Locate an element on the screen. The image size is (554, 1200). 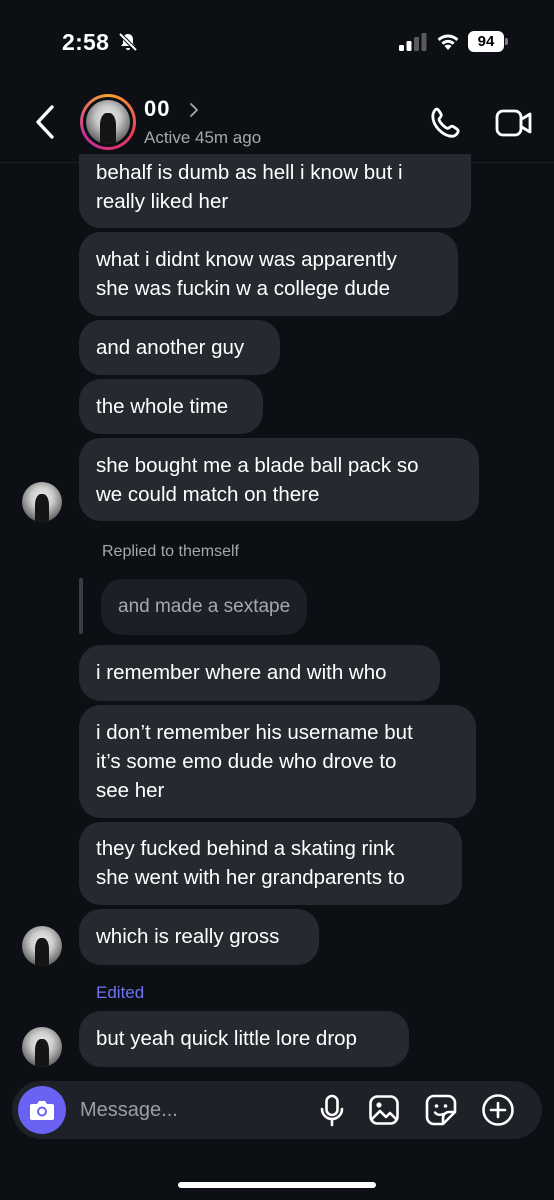
microphone-icon is located at coordinates (332, 1111).